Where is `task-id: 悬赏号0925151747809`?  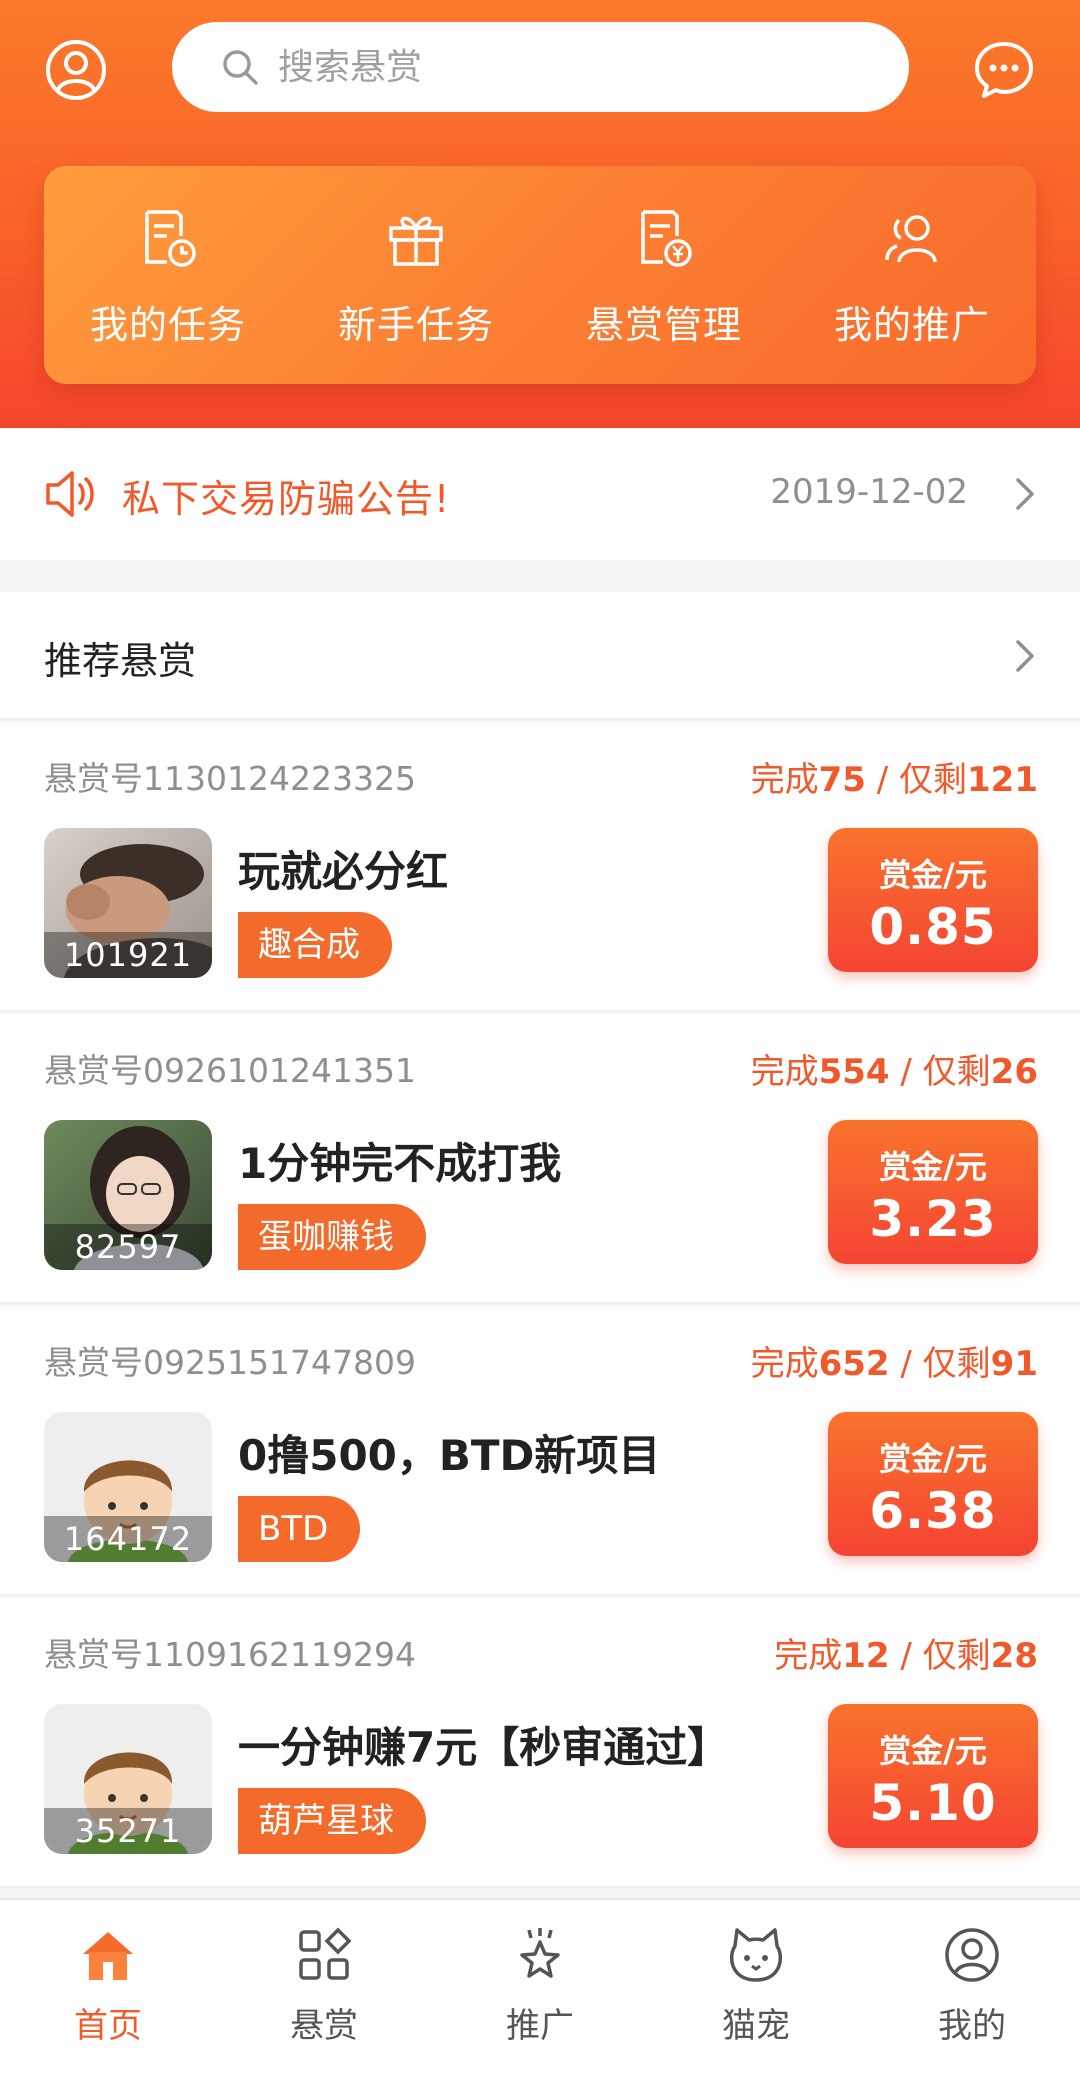
task-id: 悬赏号0925151747809 is located at coordinates (230, 1362).